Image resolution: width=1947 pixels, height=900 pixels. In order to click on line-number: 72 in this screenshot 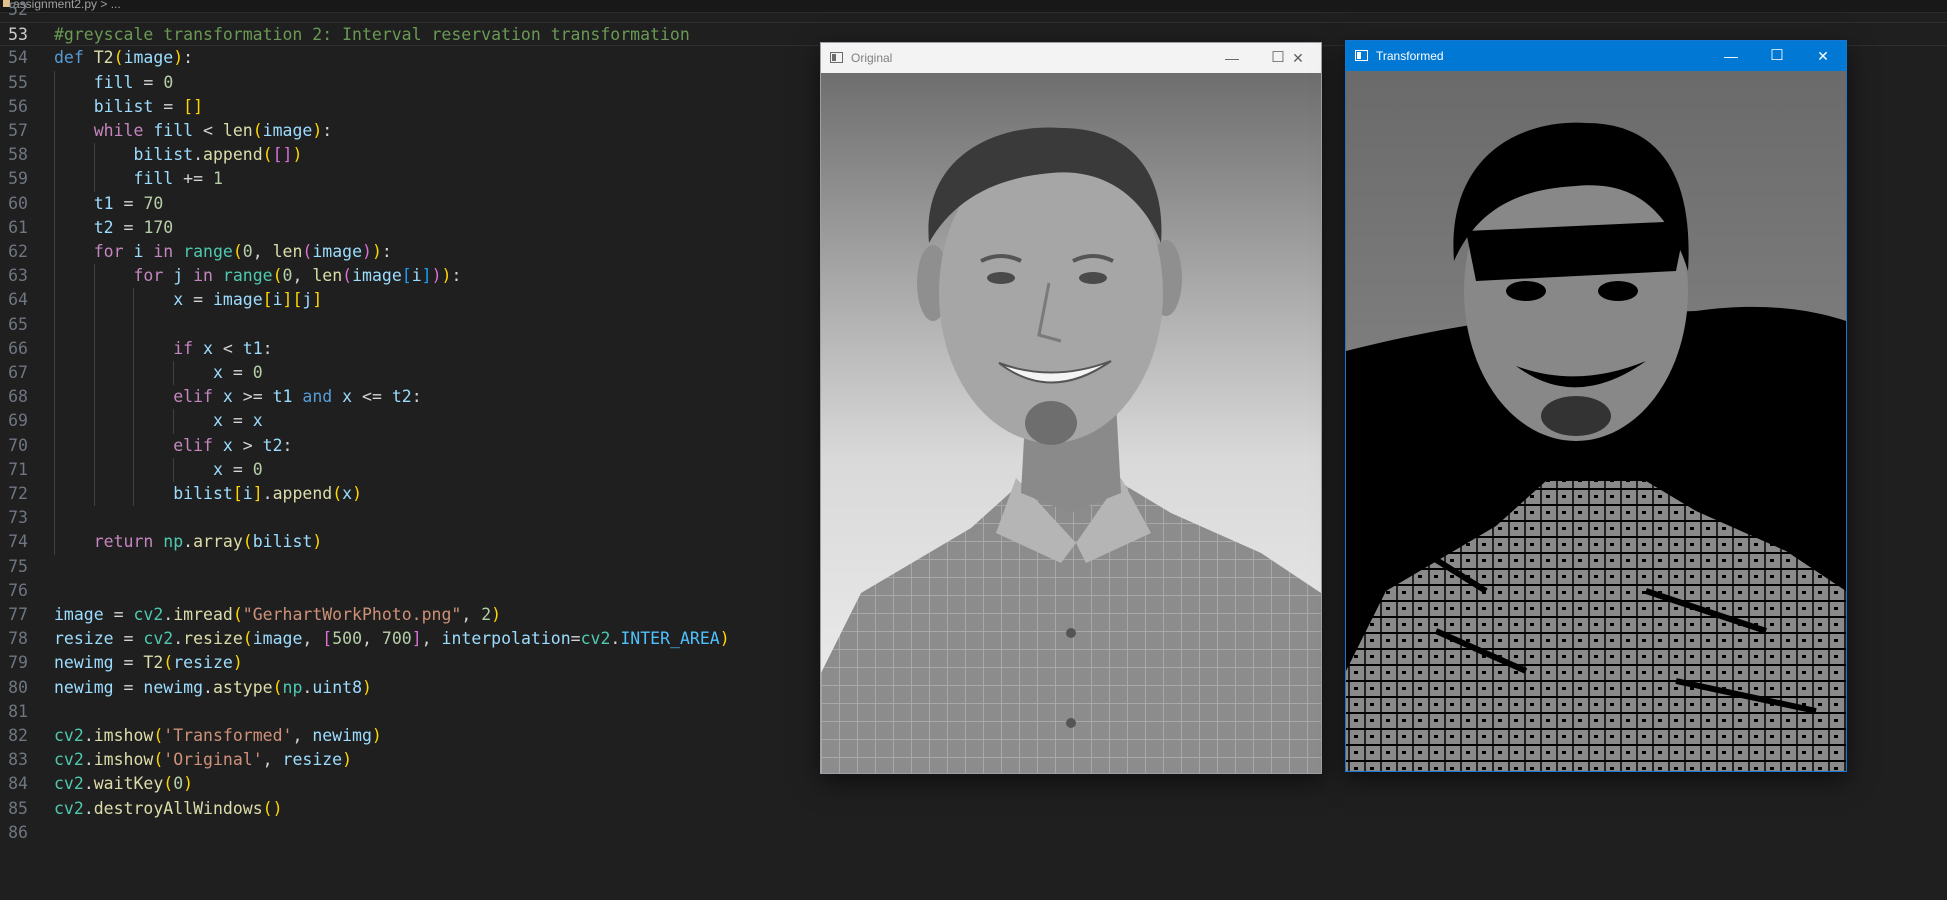, I will do `click(18, 493)`.